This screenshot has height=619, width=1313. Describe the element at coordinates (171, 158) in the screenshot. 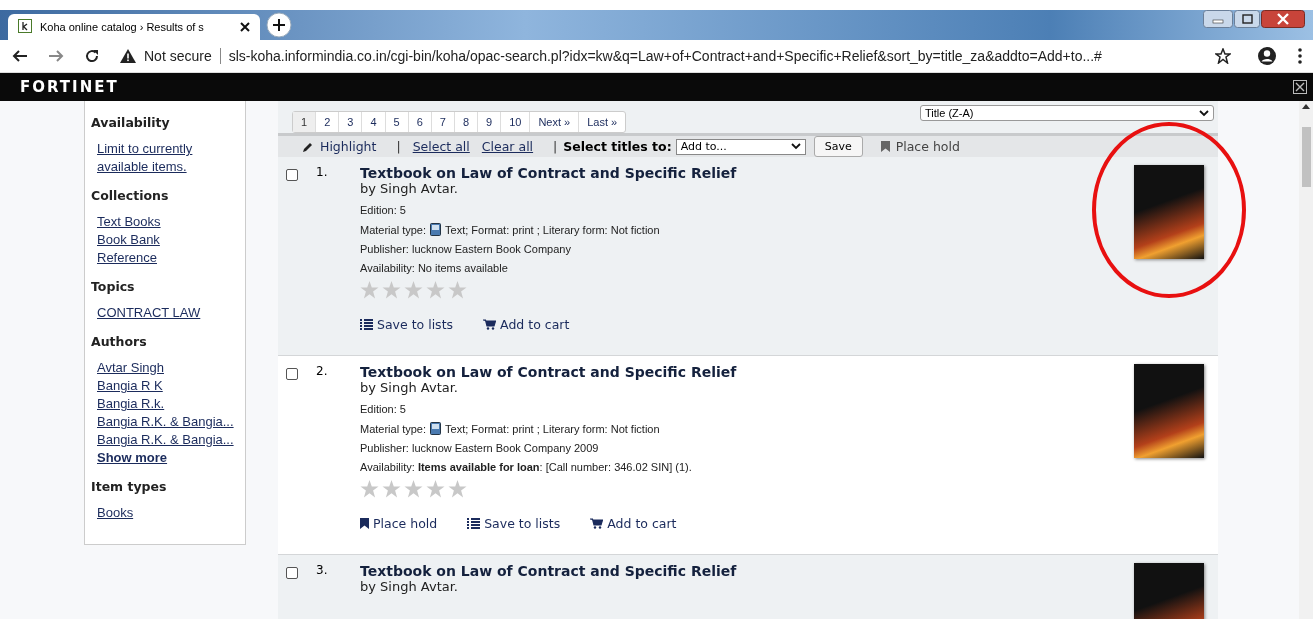

I see `facet-link: Limit to currently available items.` at that location.